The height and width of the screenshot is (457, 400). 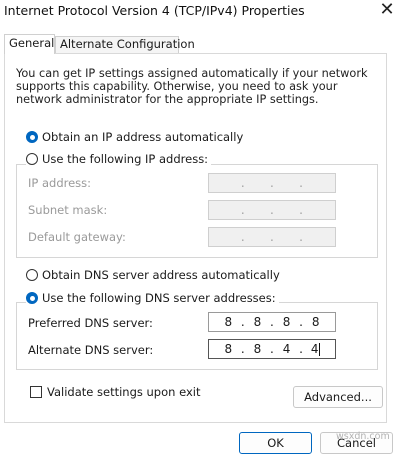 I want to click on subnet-mask-label: Subnet mask:, so click(x=68, y=210).